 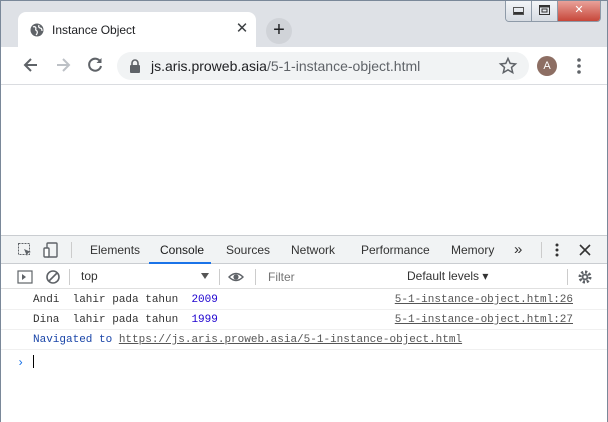 I want to click on window-close-button: ✕, so click(x=579, y=11).